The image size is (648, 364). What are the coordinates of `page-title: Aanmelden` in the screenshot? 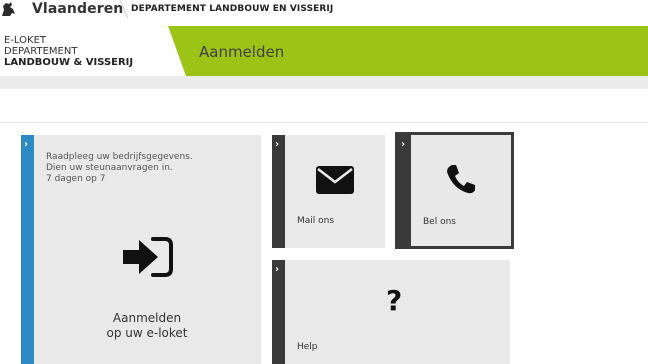 It's located at (242, 52).